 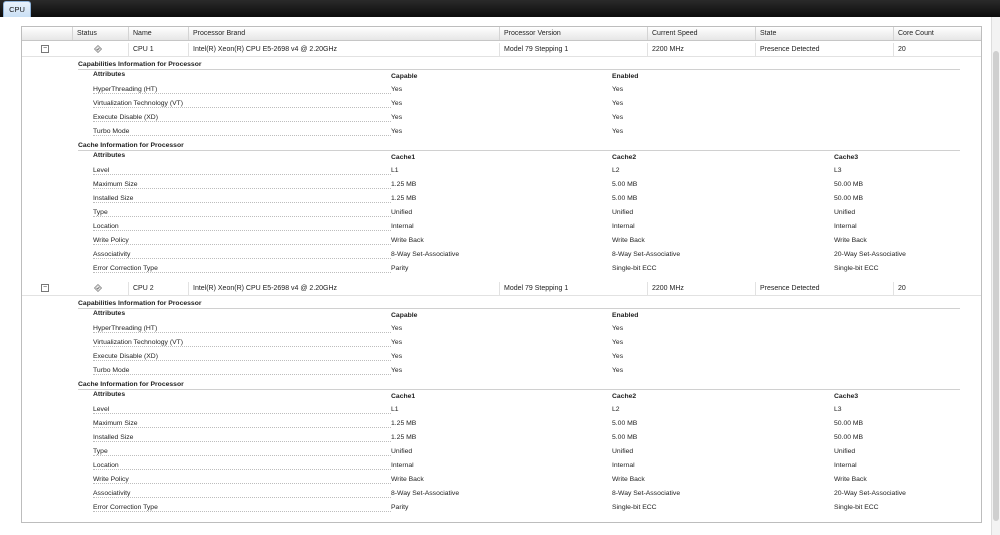 I want to click on cache3-value: Single-bit ECC, so click(x=856, y=268).